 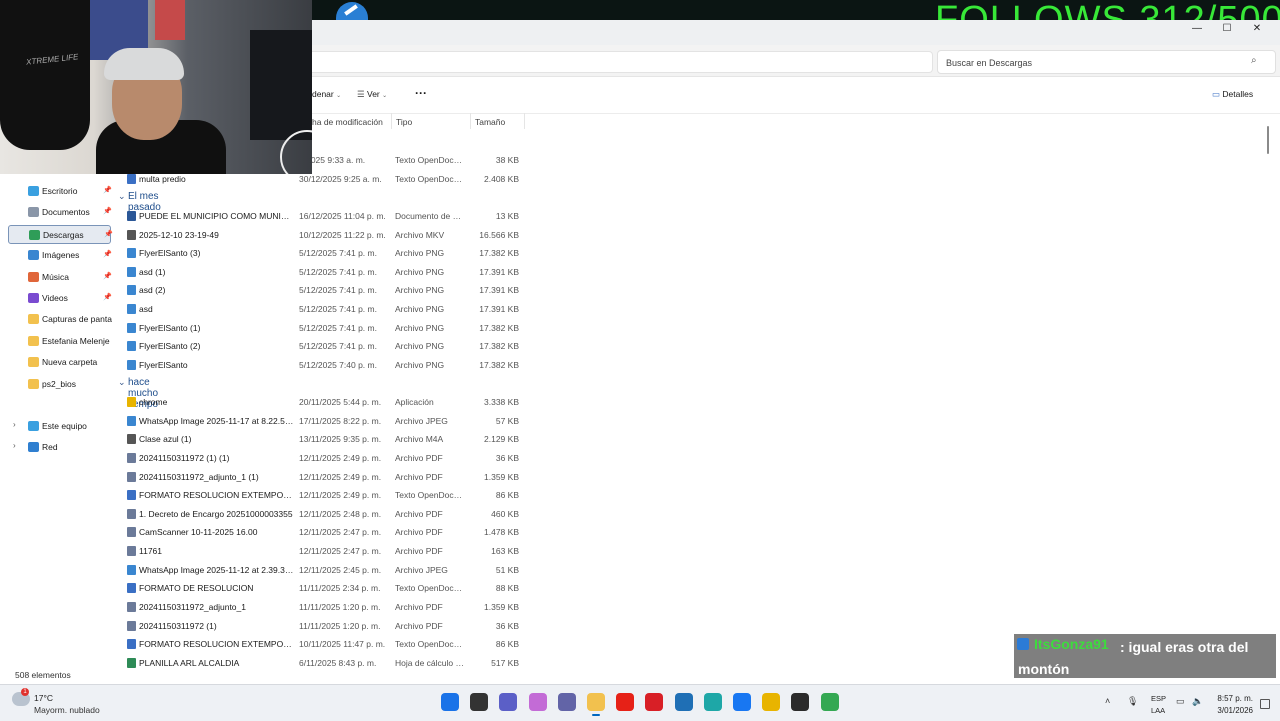 I want to click on clock-time: 8:57 p. m., so click(x=1234, y=698).